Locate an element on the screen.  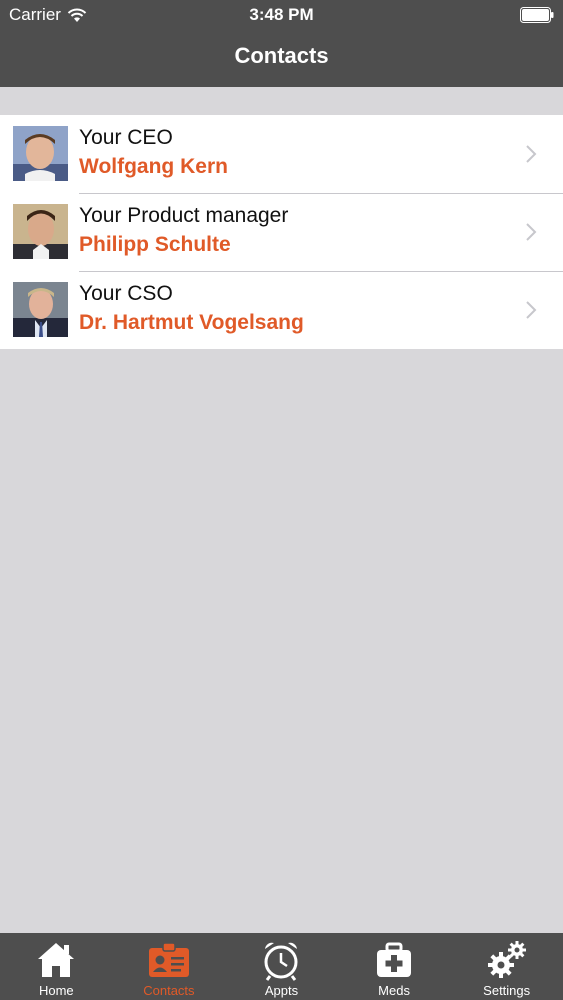
tab-home: Home is located at coordinates (56, 966).